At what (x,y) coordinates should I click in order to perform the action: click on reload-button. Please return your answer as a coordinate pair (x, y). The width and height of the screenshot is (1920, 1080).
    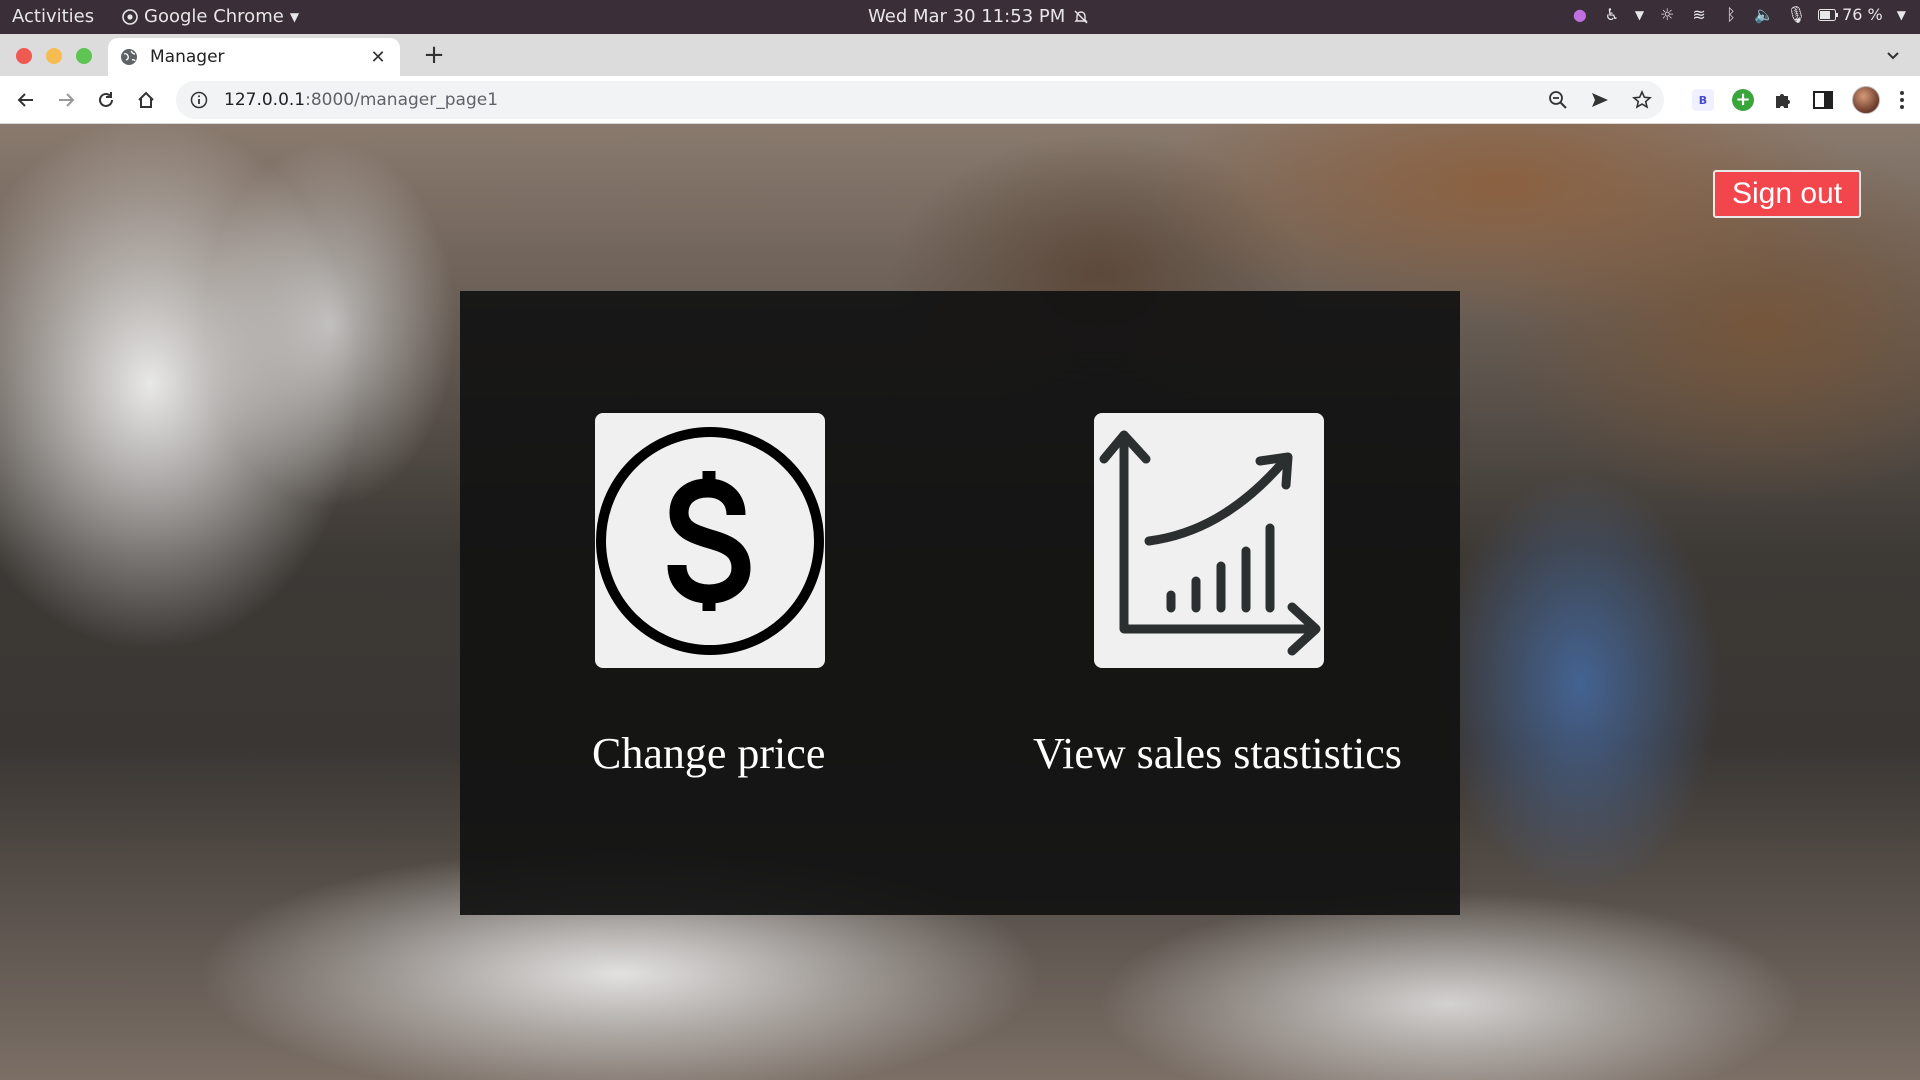
    Looking at the image, I should click on (106, 100).